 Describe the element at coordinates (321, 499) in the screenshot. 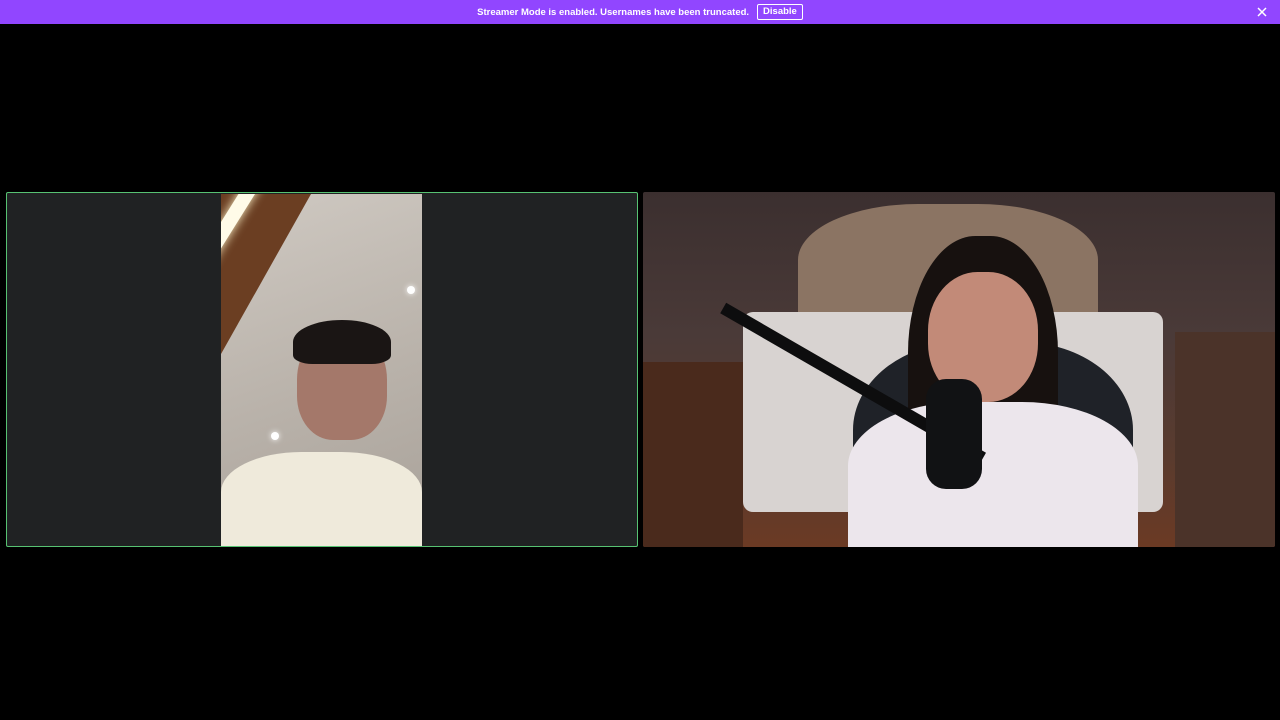

I see `participant-1-shirt` at that location.